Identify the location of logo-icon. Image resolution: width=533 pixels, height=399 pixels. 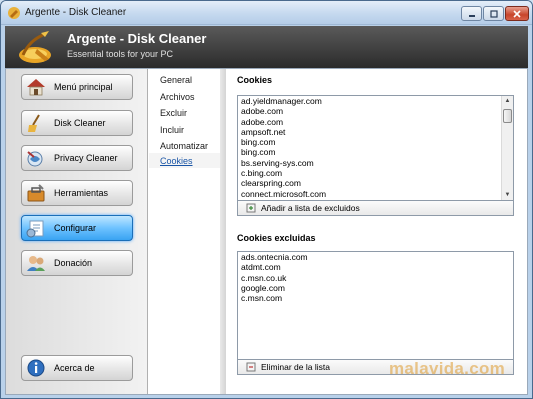
(35, 47).